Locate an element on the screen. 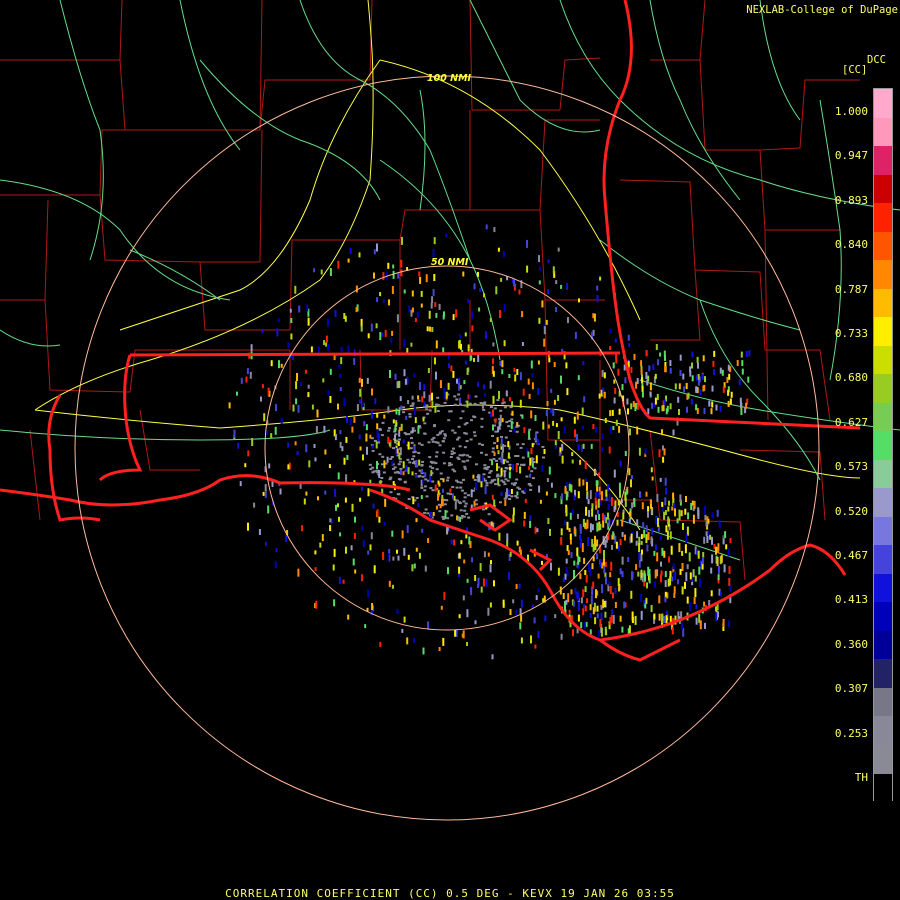 The height and width of the screenshot is (900, 900). road-line is located at coordinates (780, 60).